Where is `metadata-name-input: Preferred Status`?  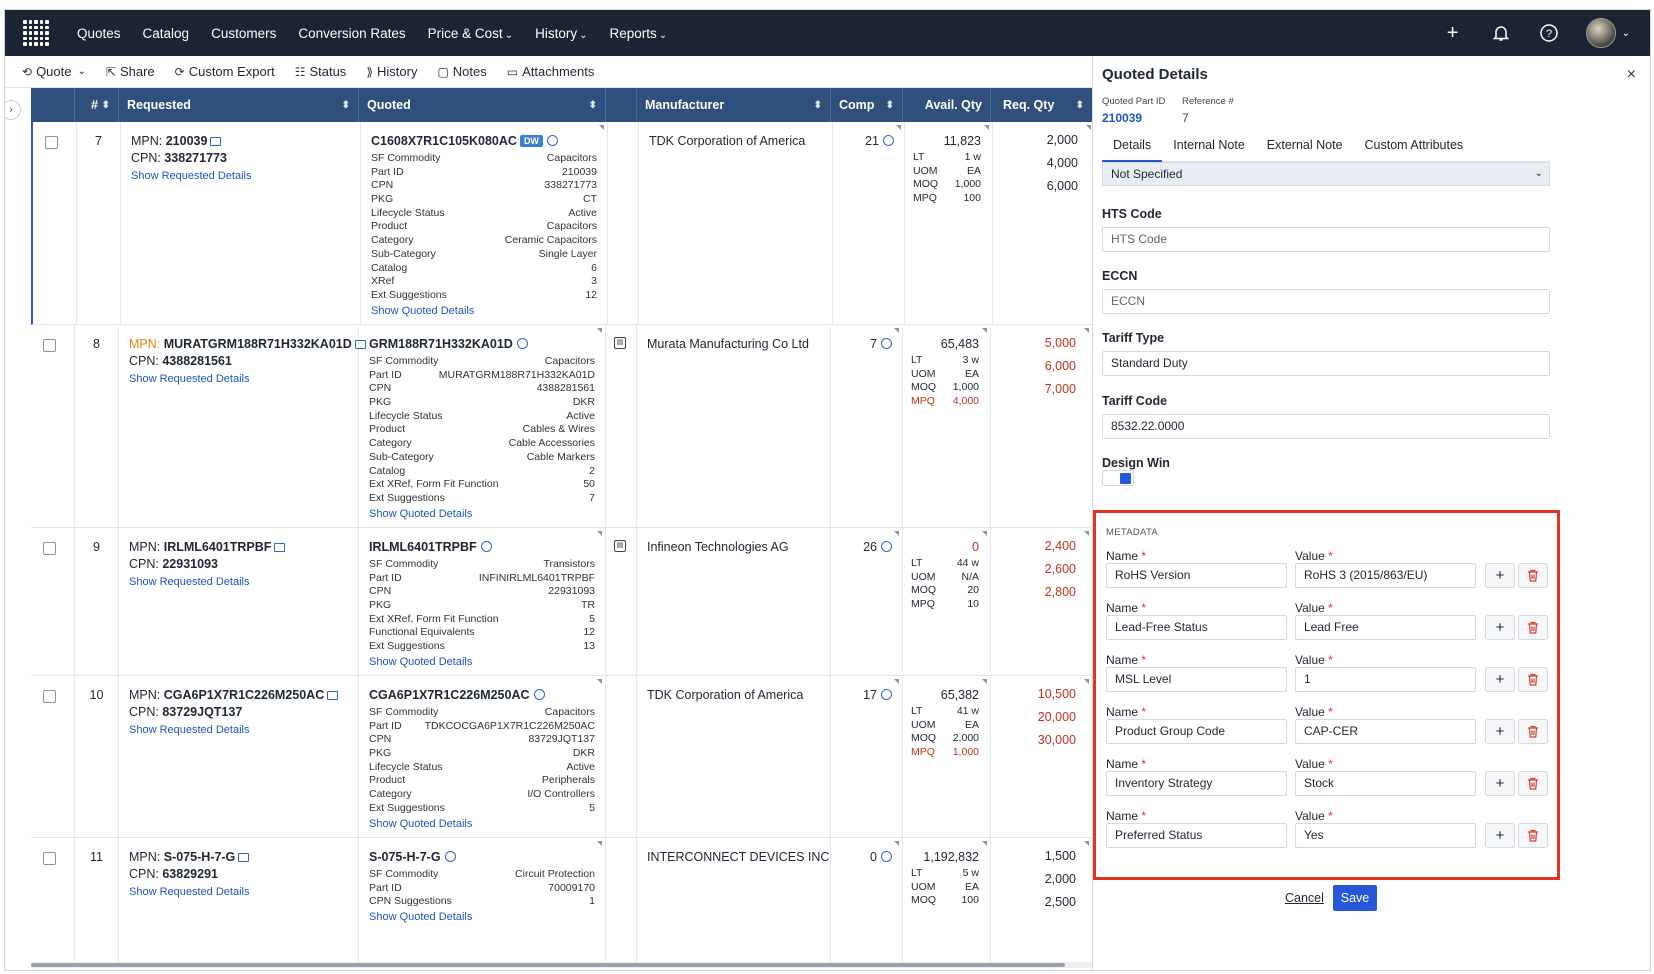
metadata-name-input: Preferred Status is located at coordinates (1196, 835).